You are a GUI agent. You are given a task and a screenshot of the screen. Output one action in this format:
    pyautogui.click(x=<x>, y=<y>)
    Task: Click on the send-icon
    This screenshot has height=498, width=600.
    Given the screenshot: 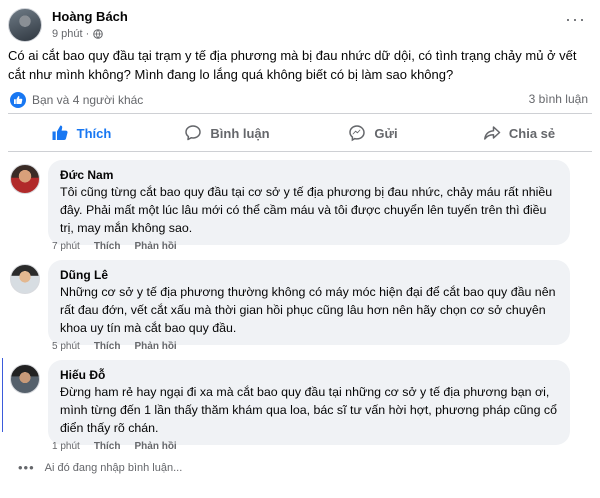 What is the action you would take?
    pyautogui.click(x=357, y=133)
    